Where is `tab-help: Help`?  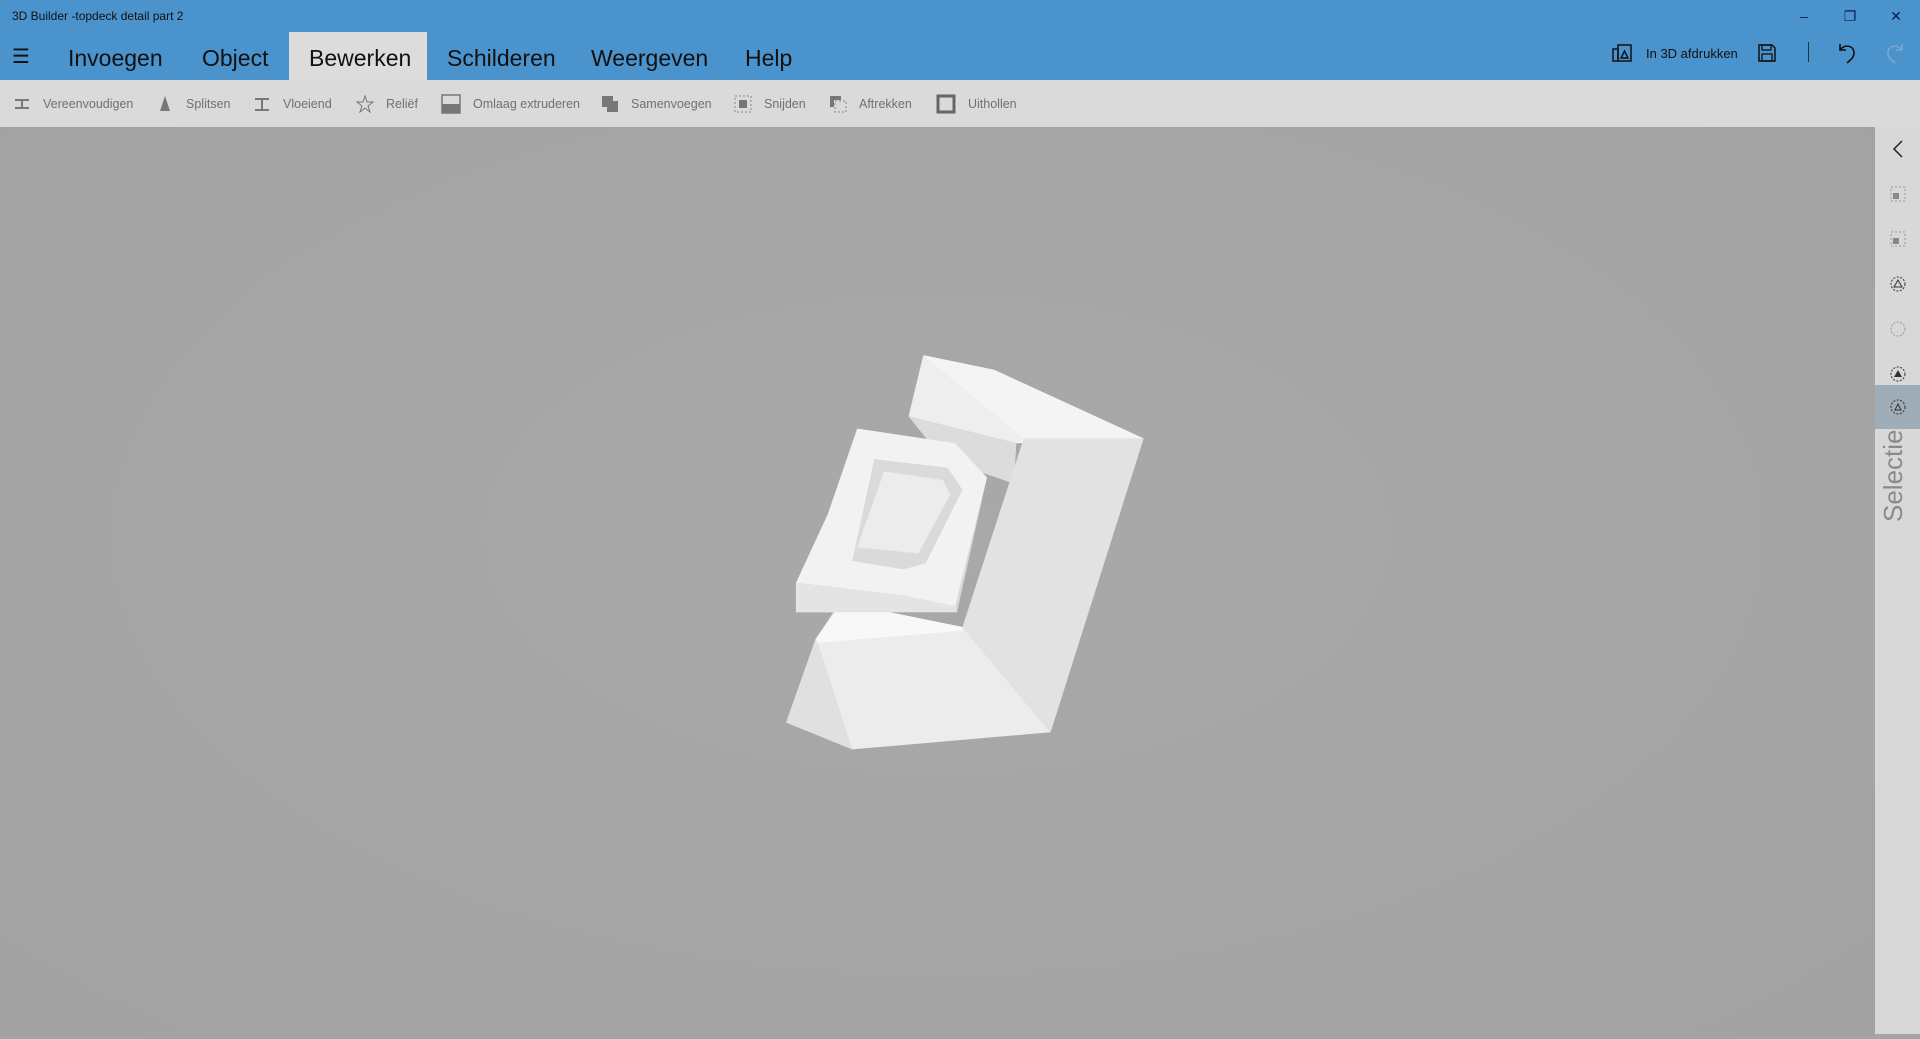
tab-help: Help is located at coordinates (768, 56).